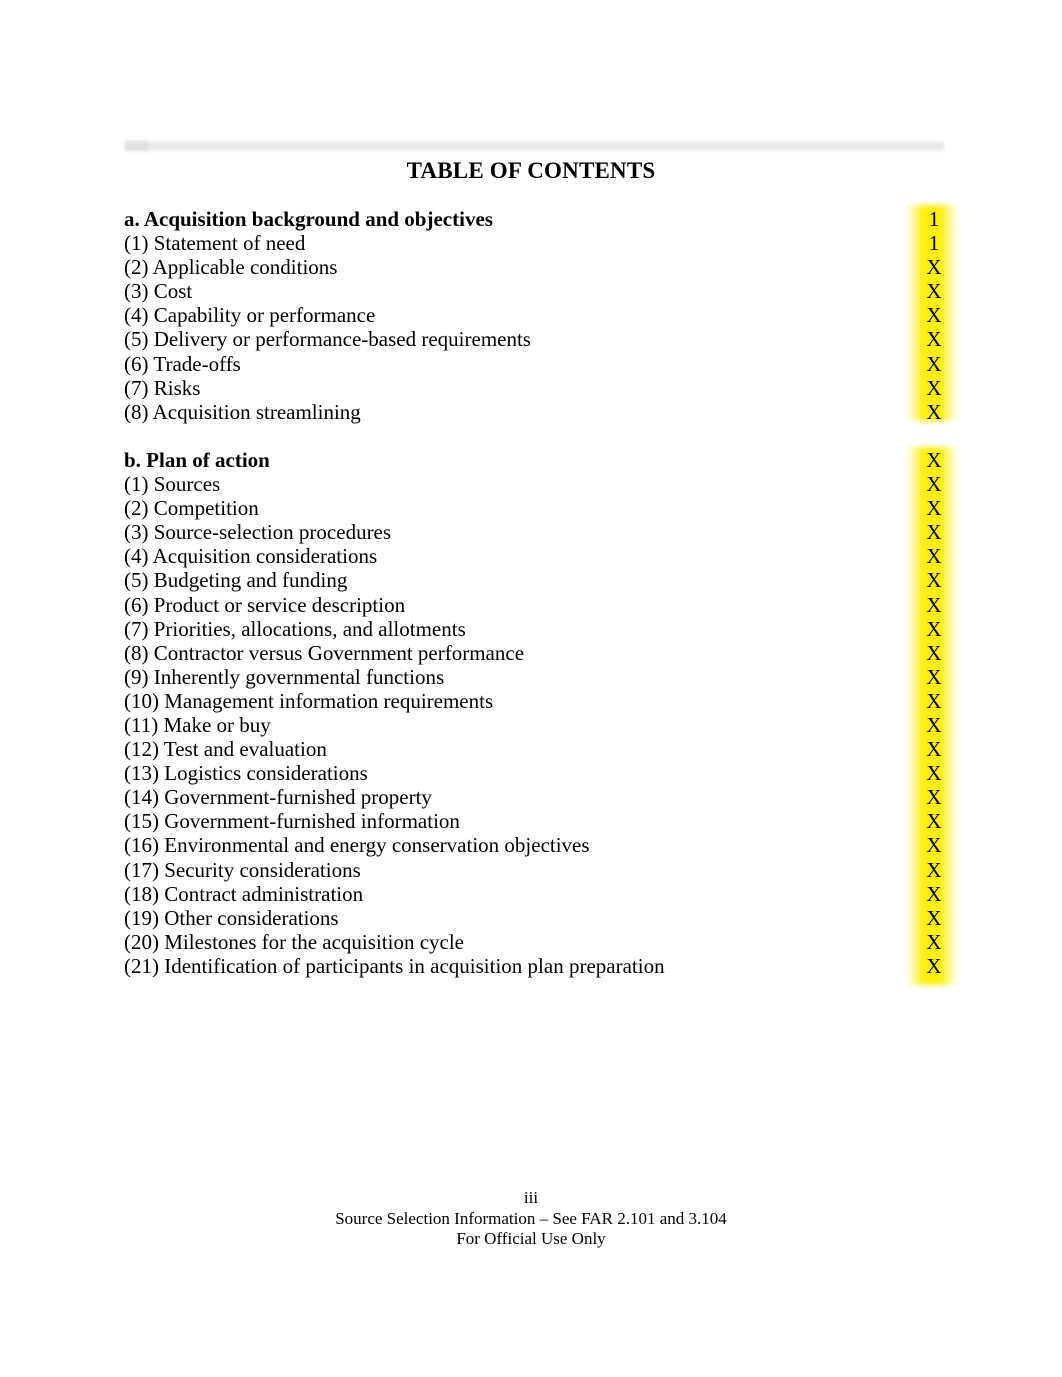 This screenshot has width=1062, height=1377. What do you see at coordinates (250, 315) in the screenshot?
I see `toc-entry-label: (4) Capability or performance` at bounding box center [250, 315].